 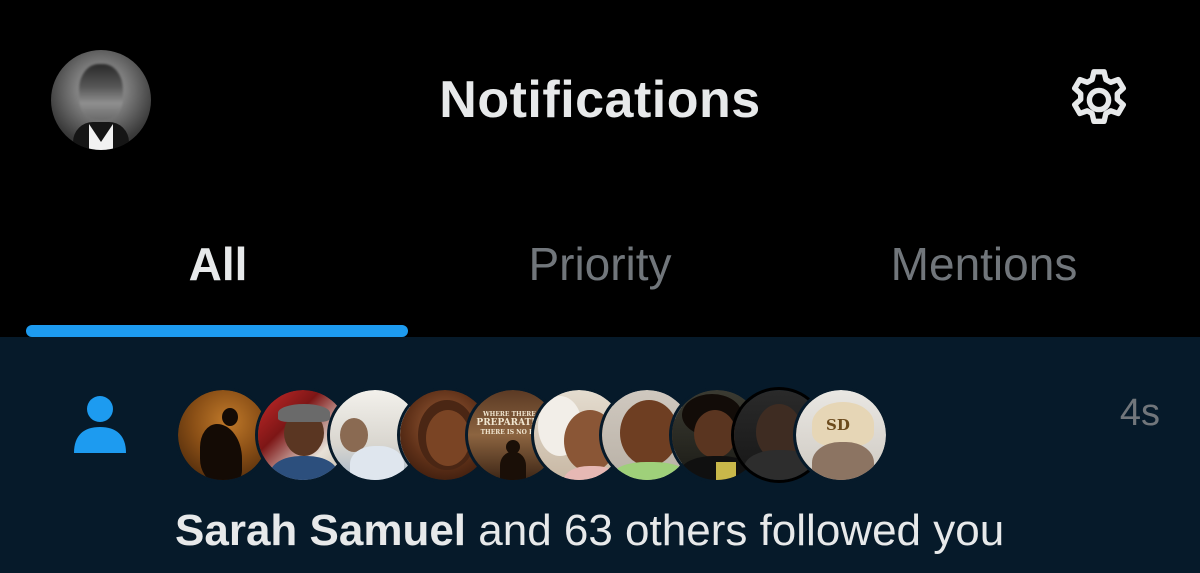 I want to click on actor-name: Sarah Samuel, so click(x=320, y=530).